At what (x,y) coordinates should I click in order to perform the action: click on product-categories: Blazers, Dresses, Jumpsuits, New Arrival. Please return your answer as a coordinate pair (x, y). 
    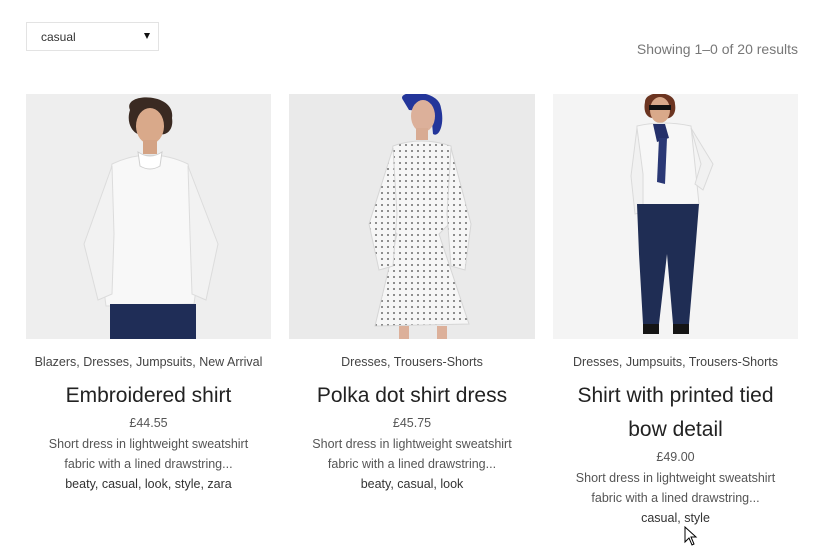
    Looking at the image, I should click on (148, 362).